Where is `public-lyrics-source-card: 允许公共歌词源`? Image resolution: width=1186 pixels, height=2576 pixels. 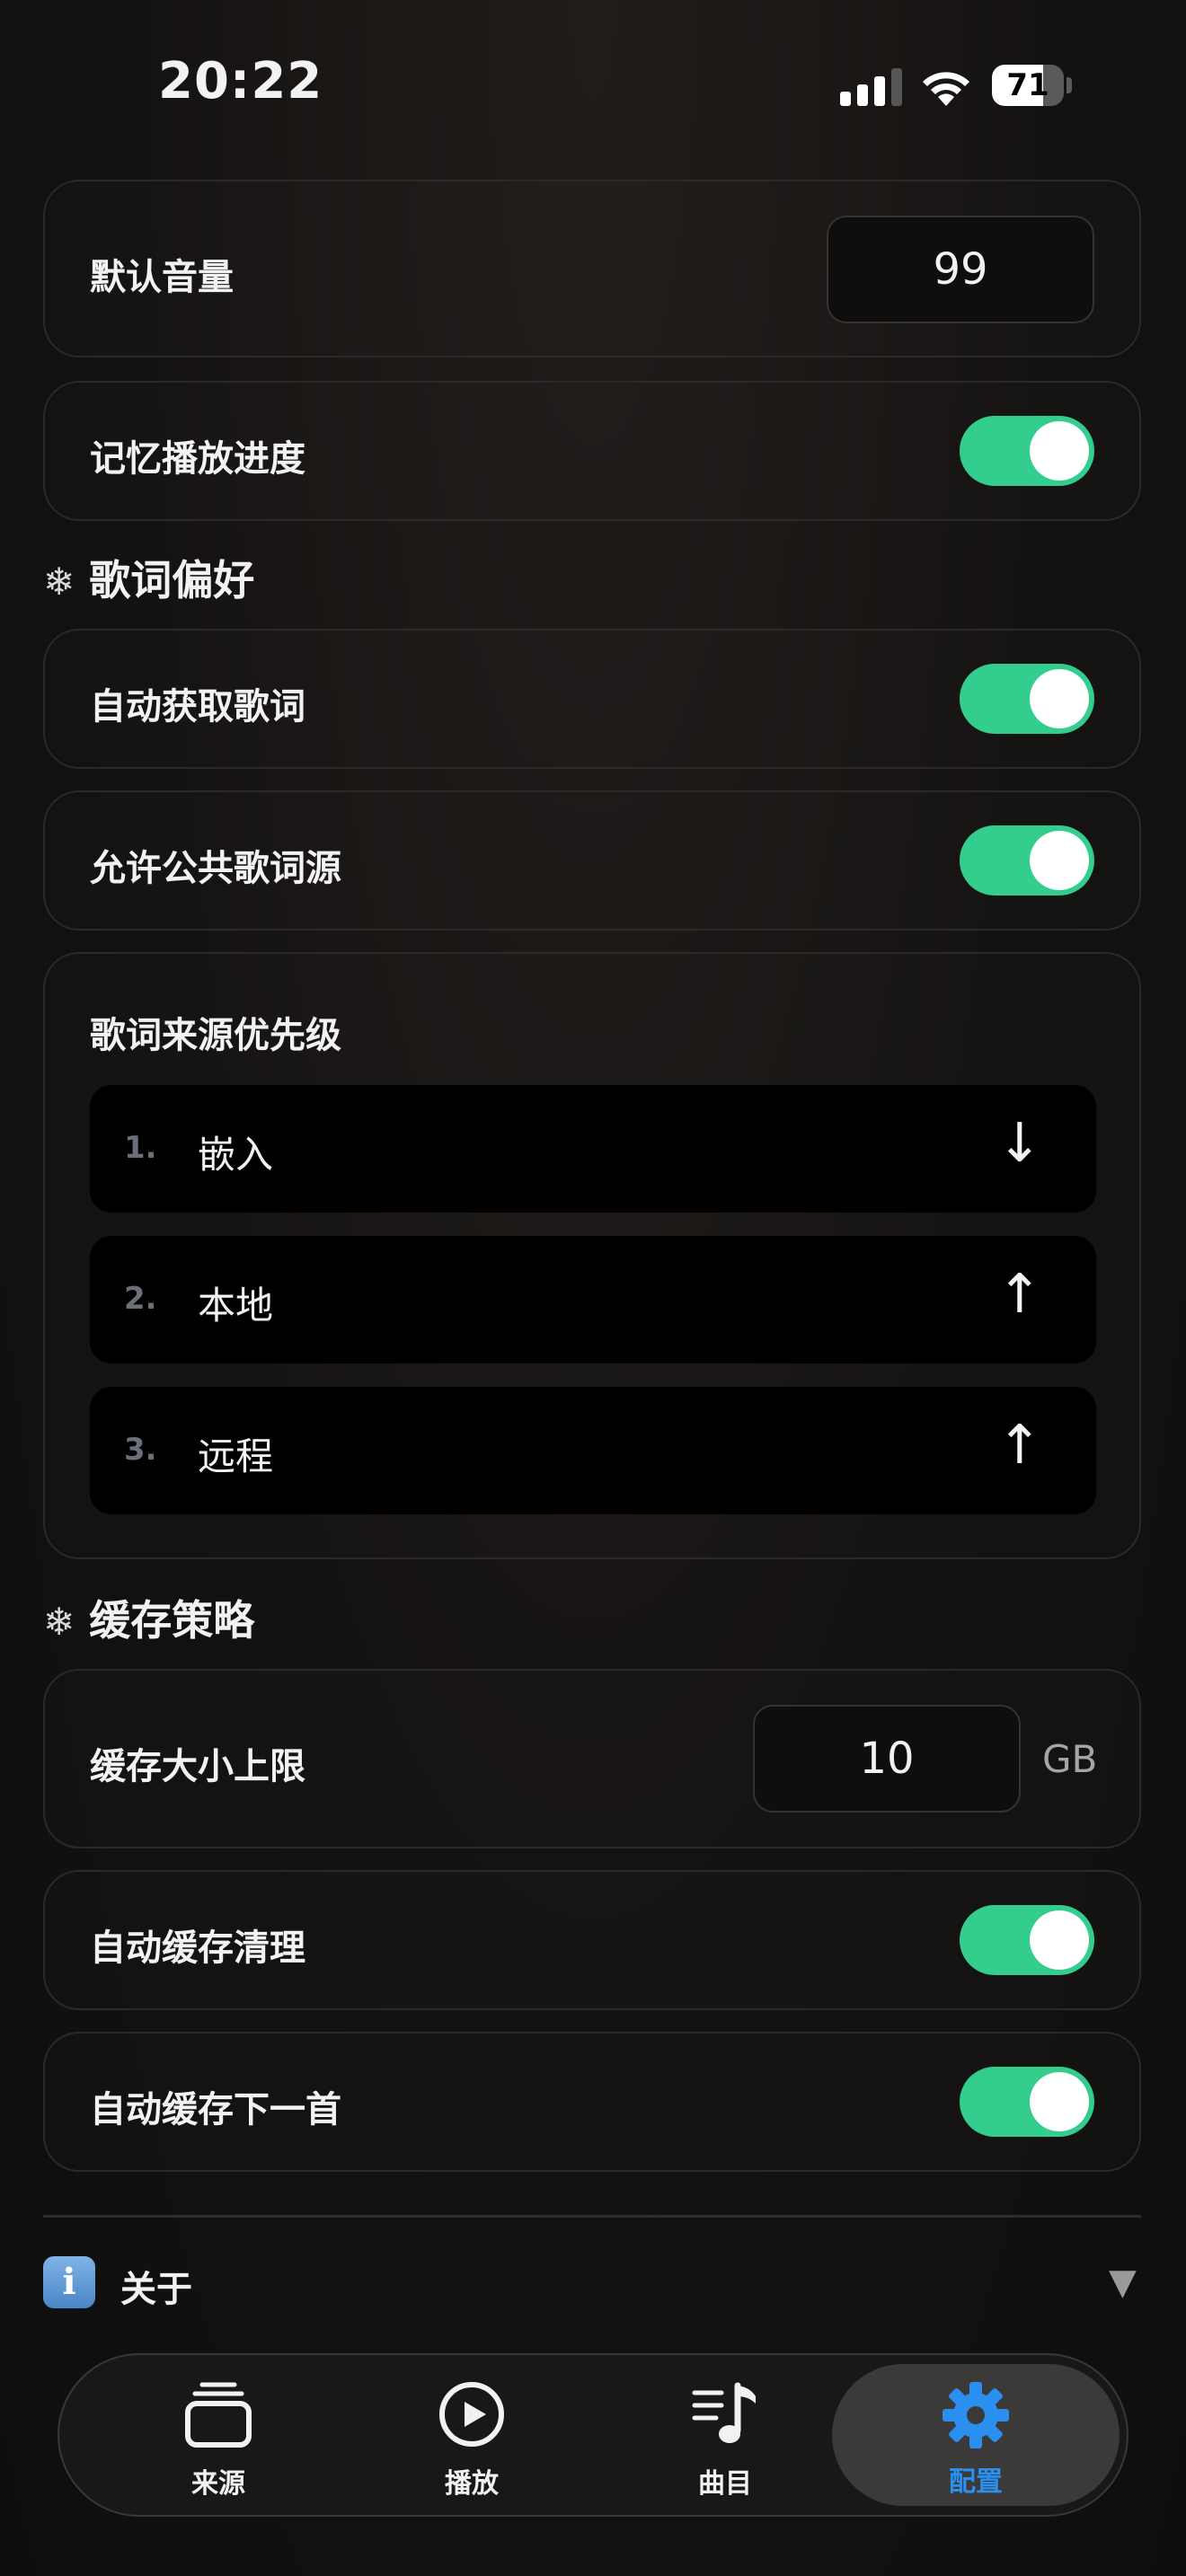
public-lyrics-source-card: 允许公共歌词源 is located at coordinates (592, 860).